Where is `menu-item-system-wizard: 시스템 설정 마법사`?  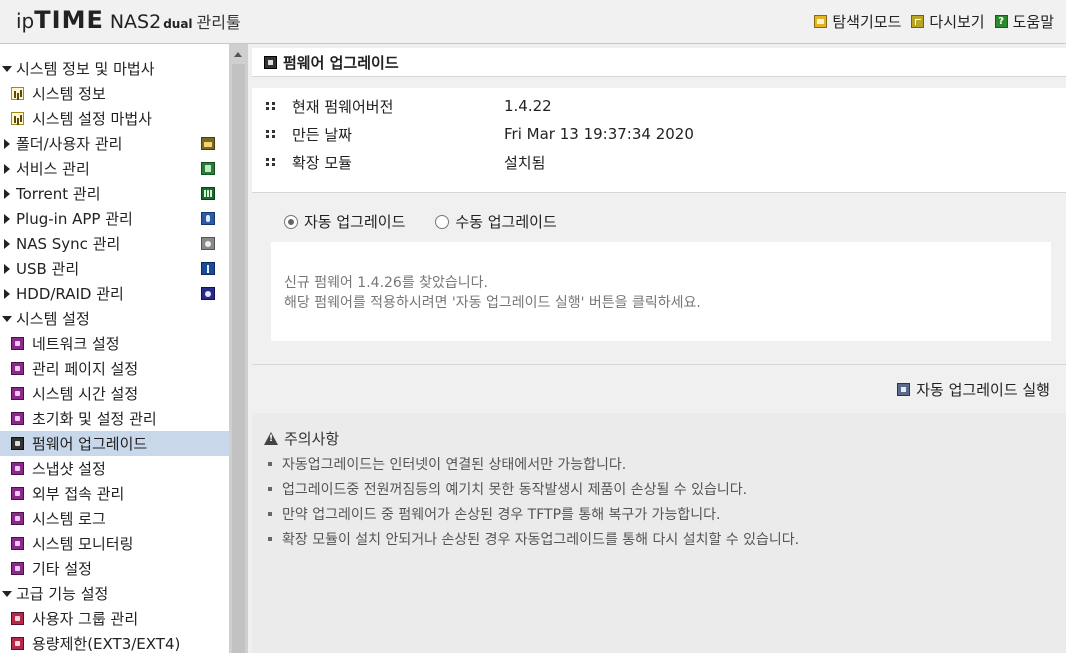
menu-item-system-wizard: 시스템 설정 마법사 is located at coordinates (114, 118).